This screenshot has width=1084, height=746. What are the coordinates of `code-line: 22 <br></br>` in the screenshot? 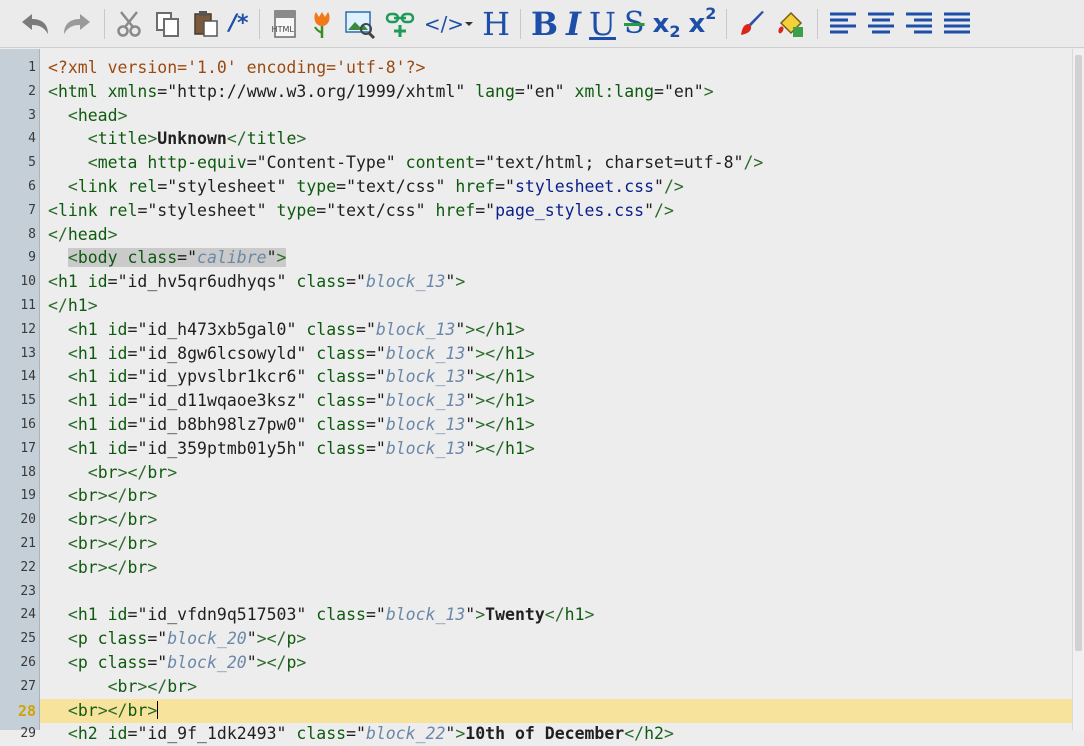 It's located at (542, 568).